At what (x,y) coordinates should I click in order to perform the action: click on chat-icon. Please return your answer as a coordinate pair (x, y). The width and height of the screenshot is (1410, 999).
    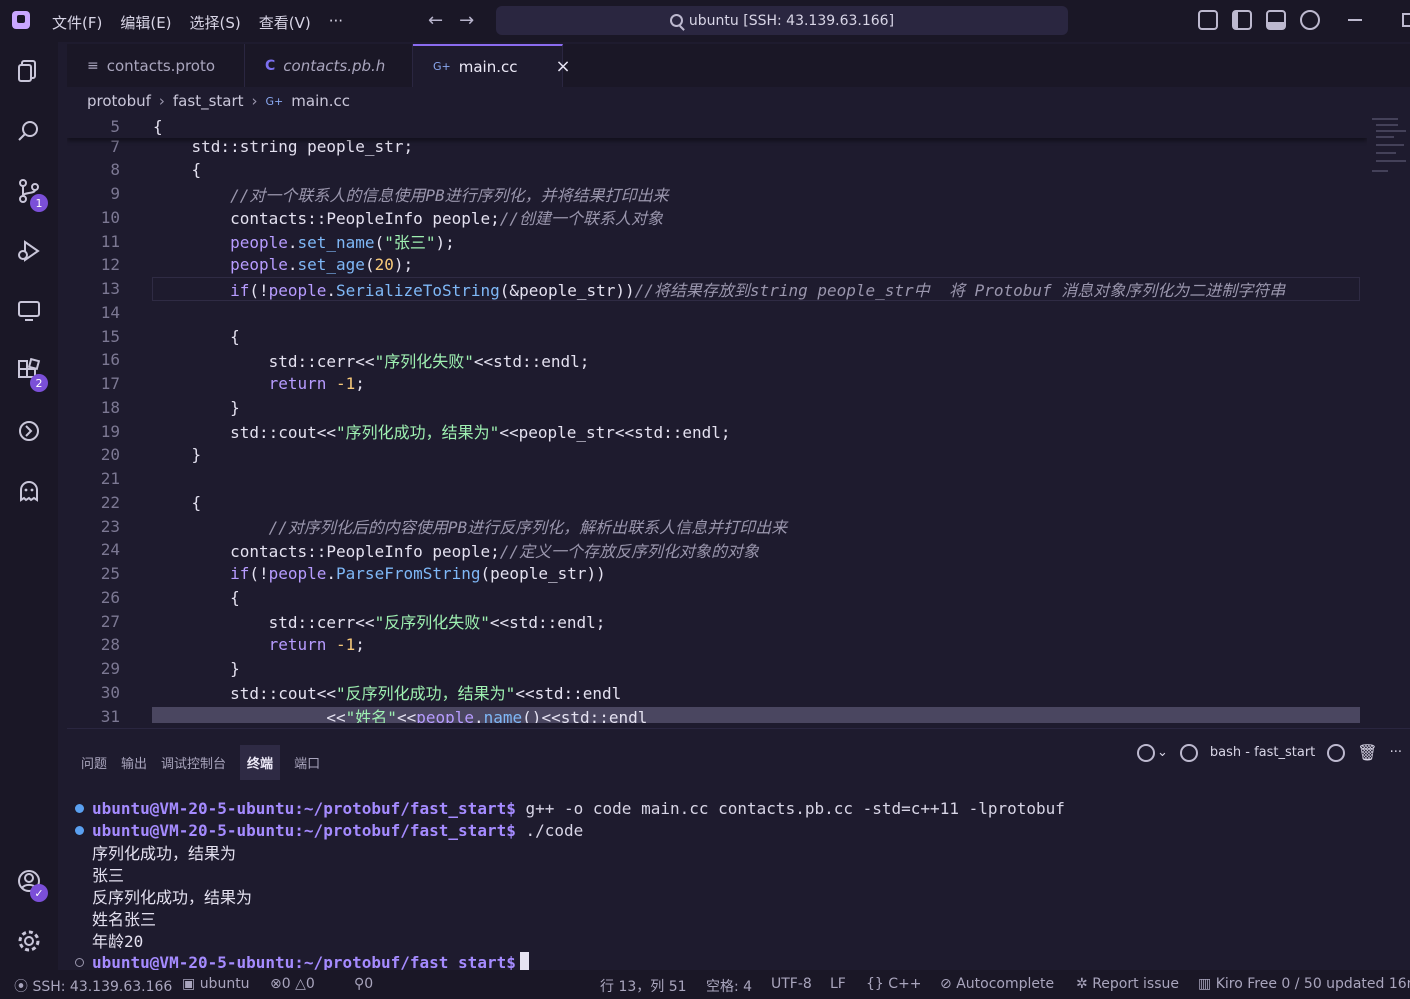
    Looking at the image, I should click on (1310, 20).